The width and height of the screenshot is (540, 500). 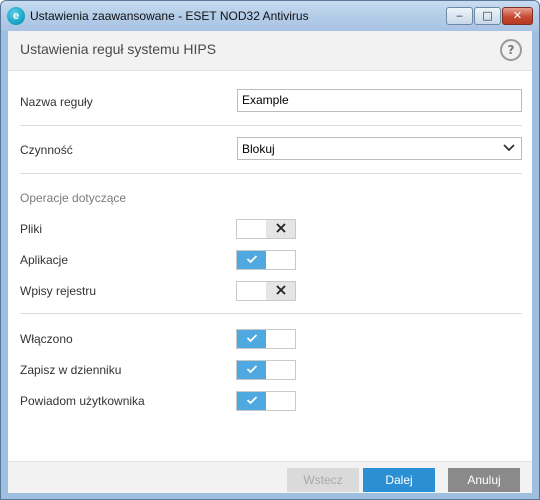 I want to click on close-icon: ✕, so click(x=517, y=15).